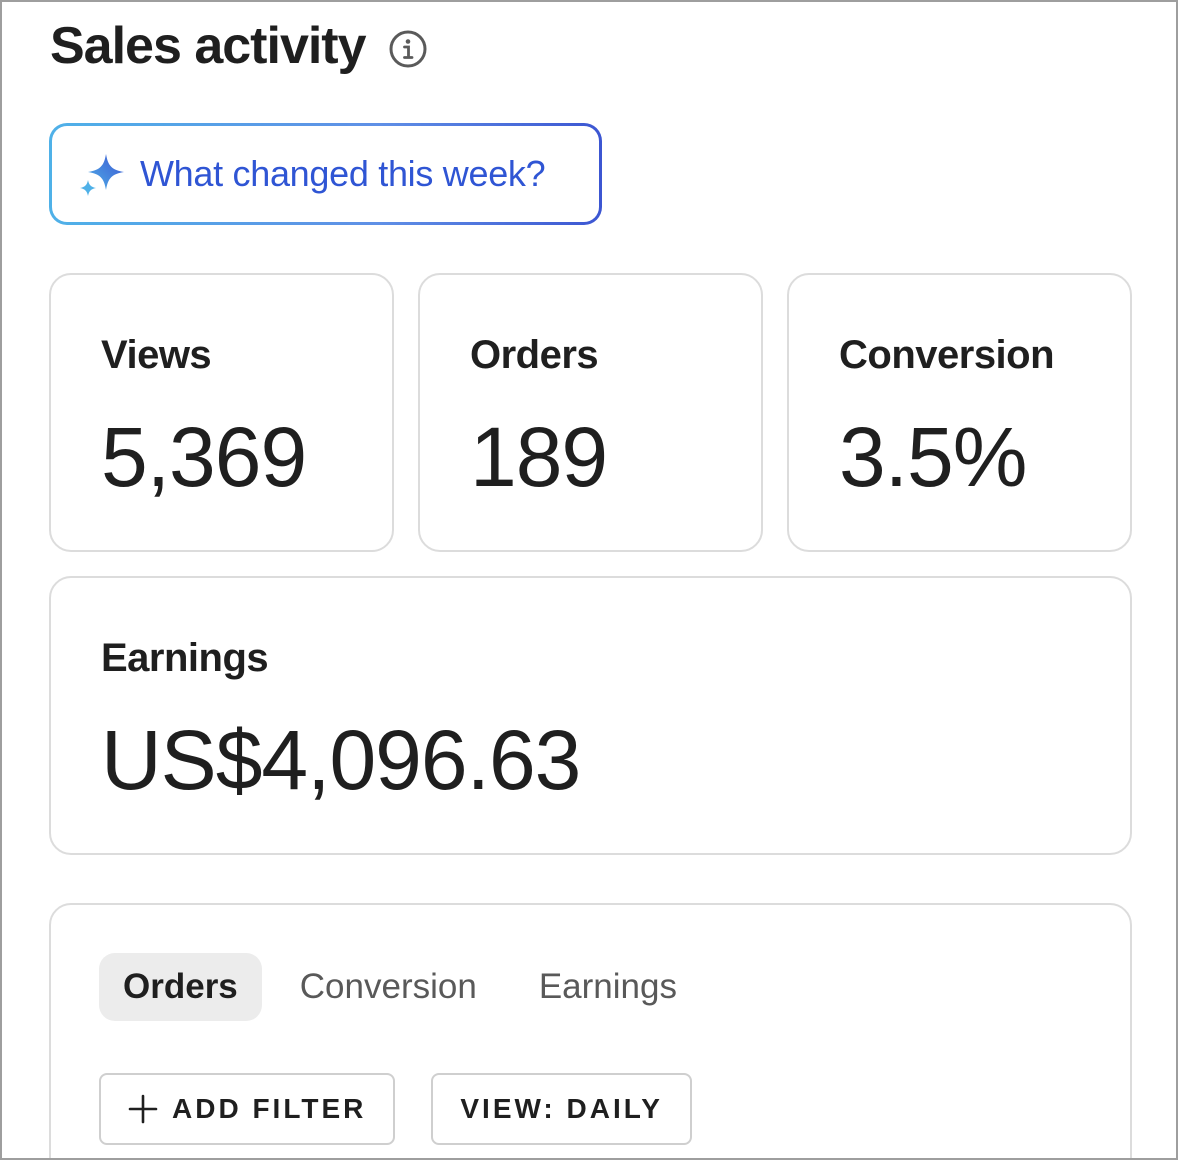 The image size is (1178, 1160). Describe the element at coordinates (156, 355) in the screenshot. I see `views-label: Views` at that location.